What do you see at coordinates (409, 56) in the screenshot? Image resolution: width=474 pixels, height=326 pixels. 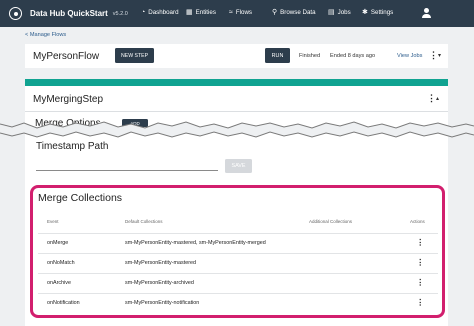 I see `view-jobs-link: View Jobs` at bounding box center [409, 56].